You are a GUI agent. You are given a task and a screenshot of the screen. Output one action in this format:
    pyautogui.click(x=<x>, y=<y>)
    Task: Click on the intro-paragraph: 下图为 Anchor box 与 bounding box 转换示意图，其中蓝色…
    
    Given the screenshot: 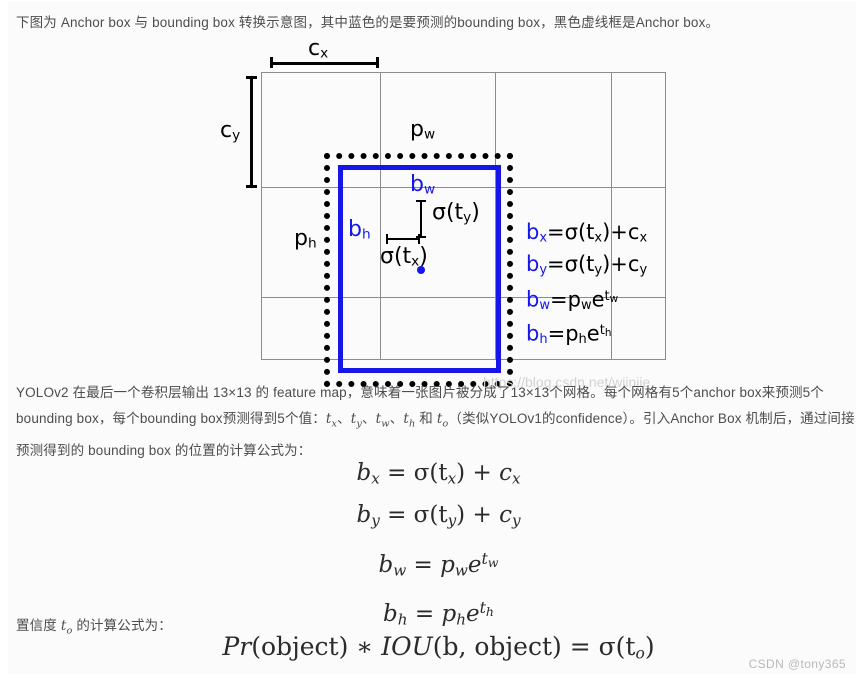 What is the action you would take?
    pyautogui.click(x=368, y=22)
    